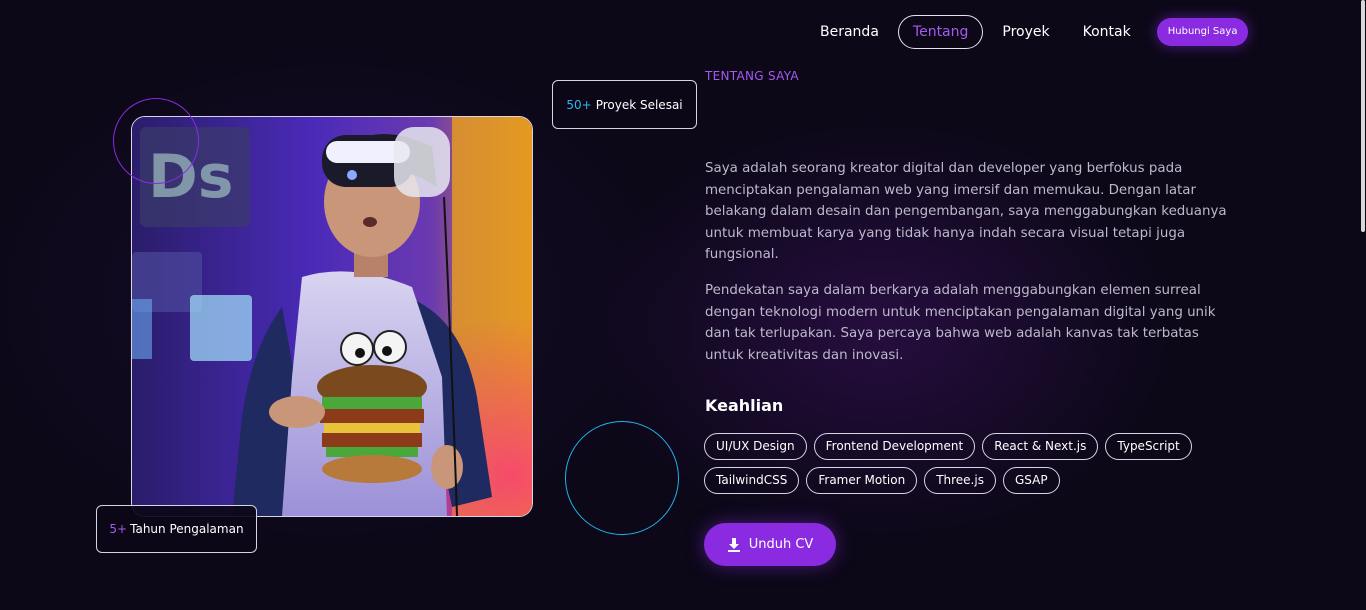  Describe the element at coordinates (940, 32) in the screenshot. I see `nav-link-tentang: Tentang` at that location.